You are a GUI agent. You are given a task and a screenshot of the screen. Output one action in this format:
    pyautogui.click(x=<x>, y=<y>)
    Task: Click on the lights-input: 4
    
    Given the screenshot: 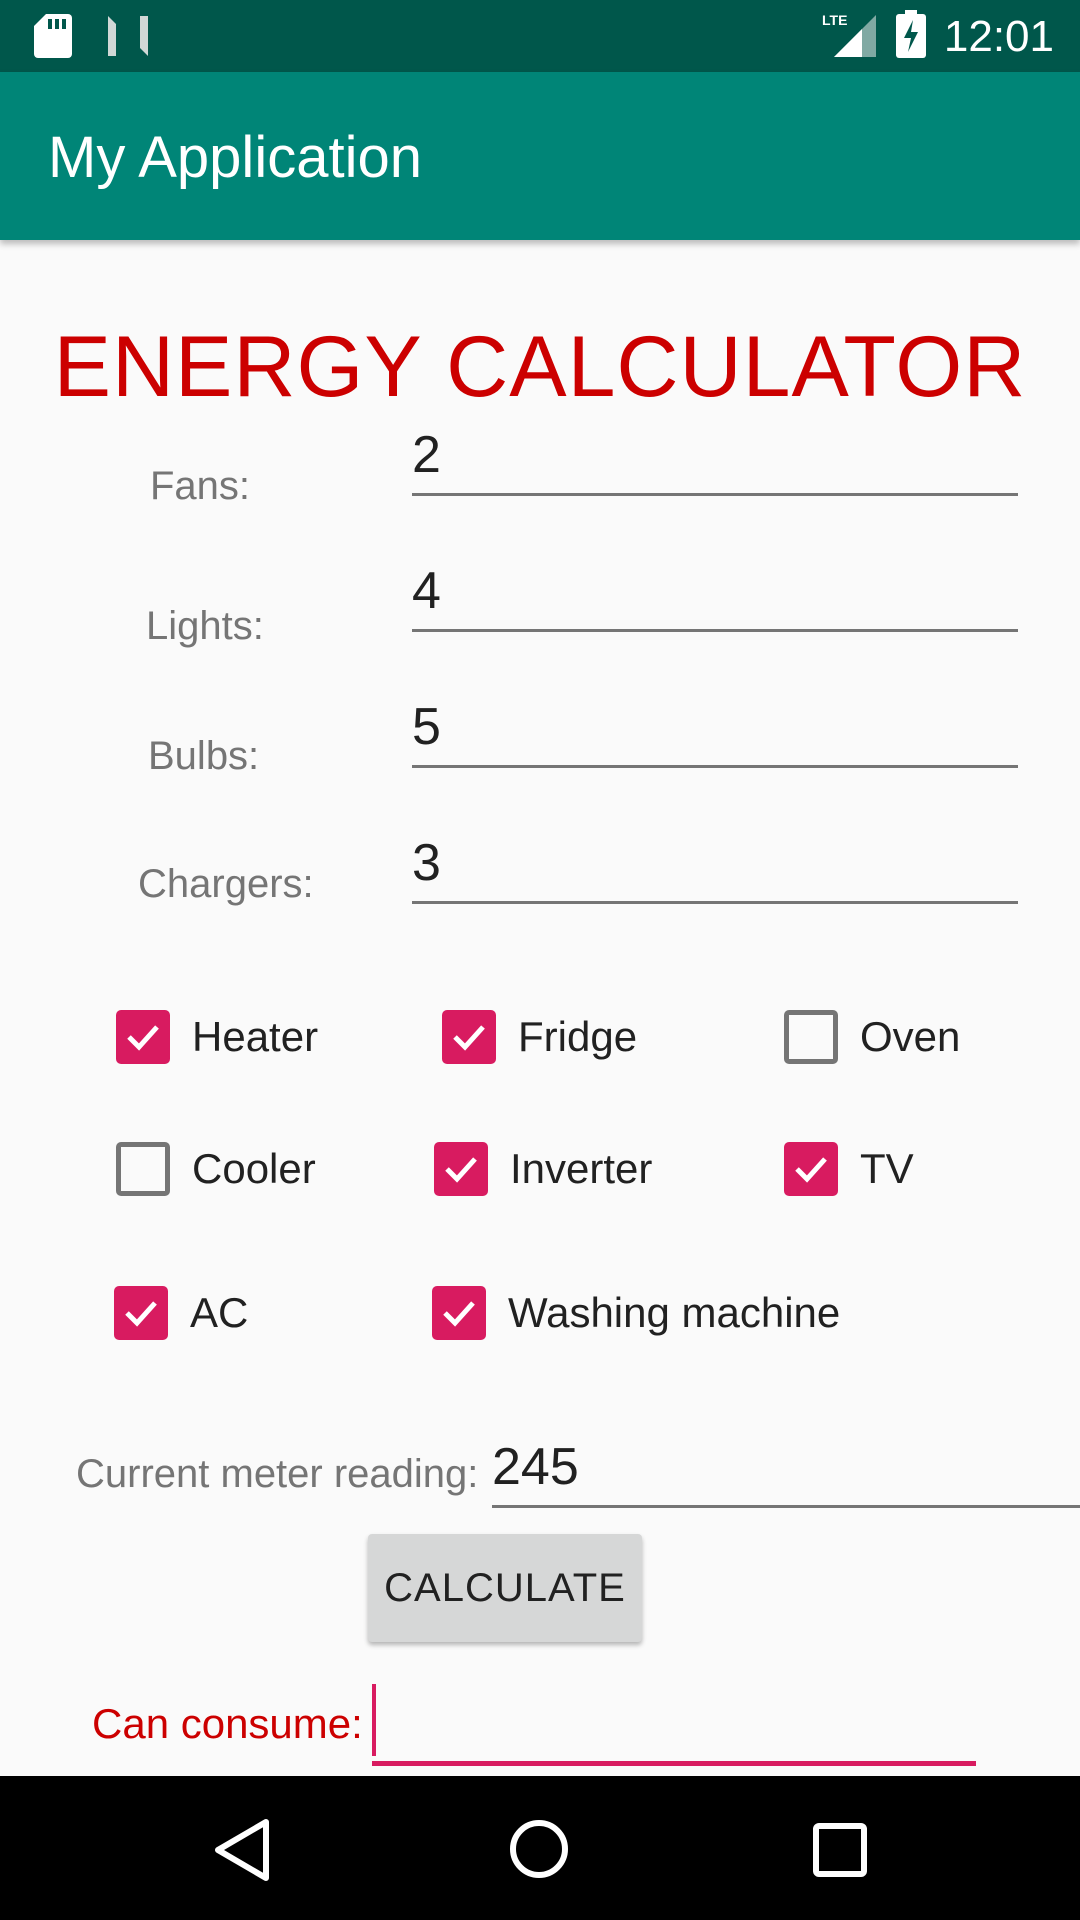 What is the action you would take?
    pyautogui.click(x=715, y=593)
    